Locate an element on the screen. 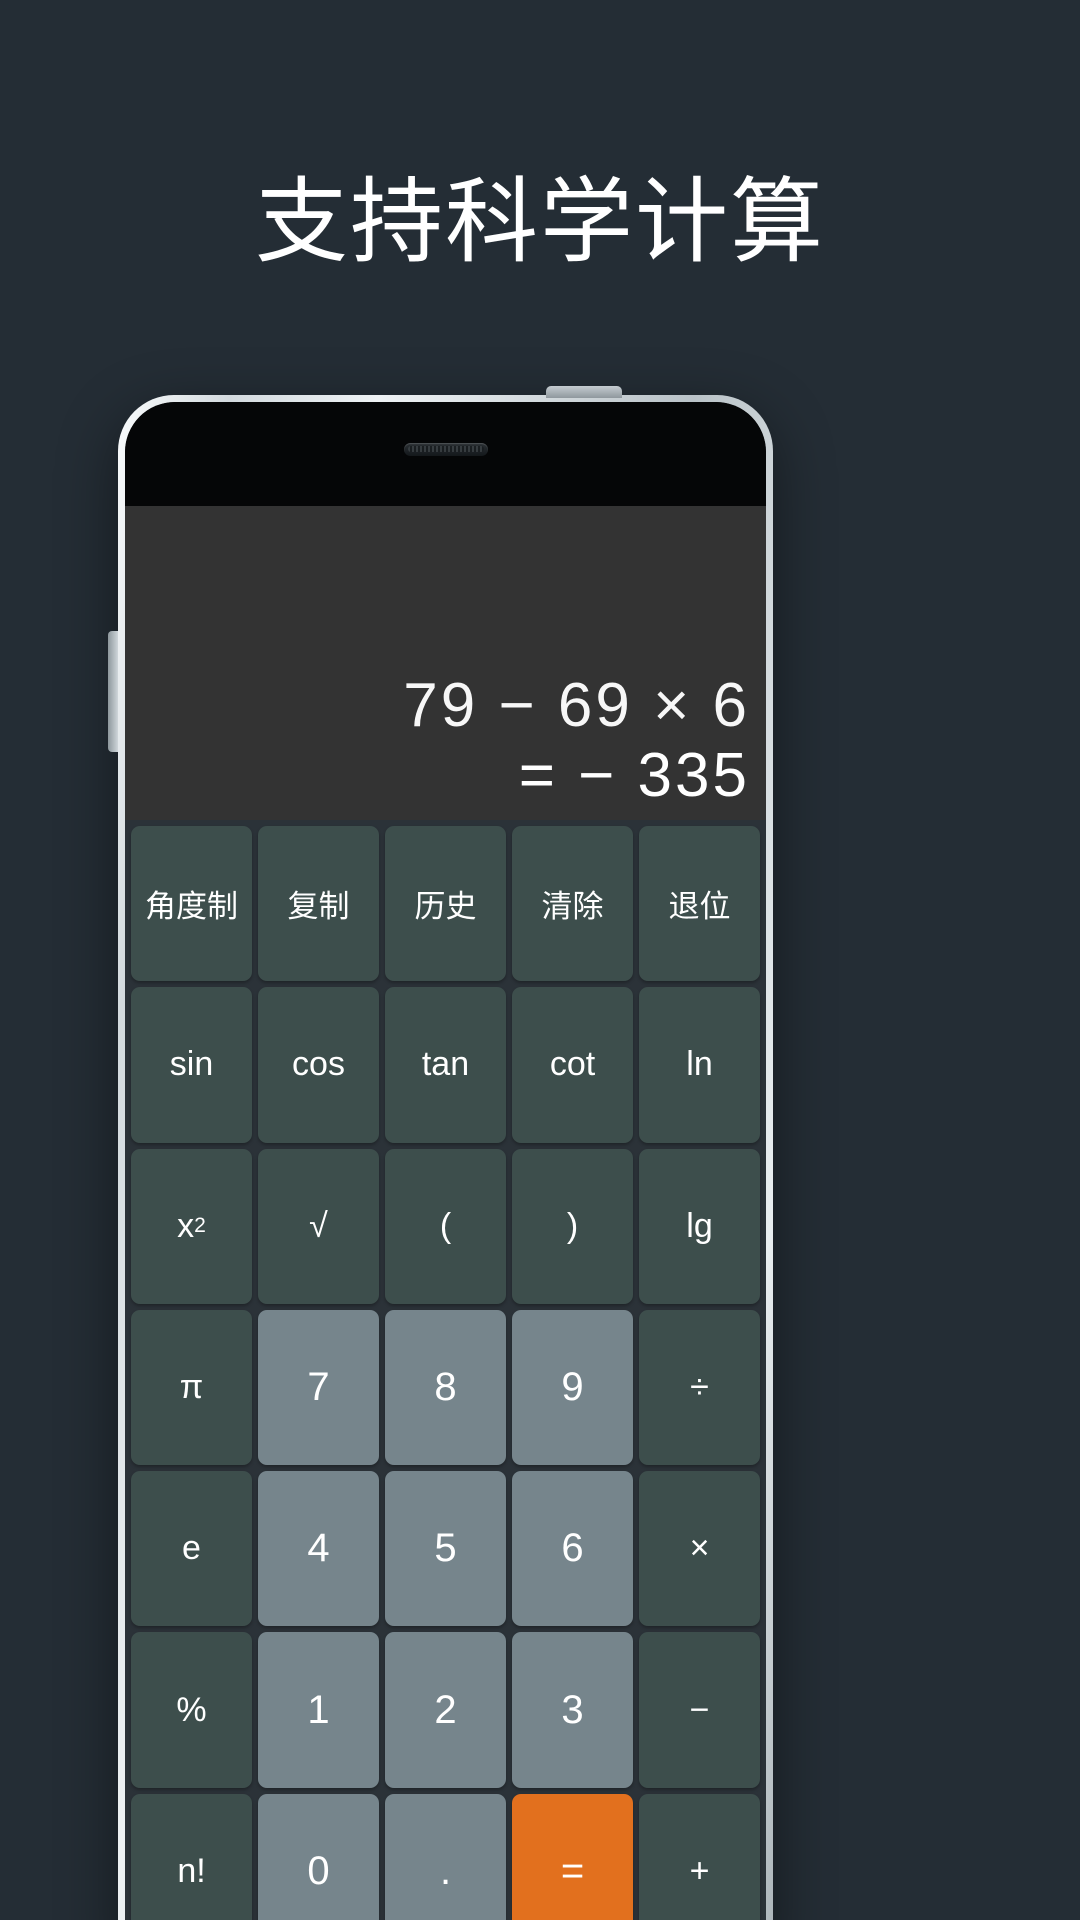 The width and height of the screenshot is (1080, 1920). key-backspace: 退位 is located at coordinates (699, 904).